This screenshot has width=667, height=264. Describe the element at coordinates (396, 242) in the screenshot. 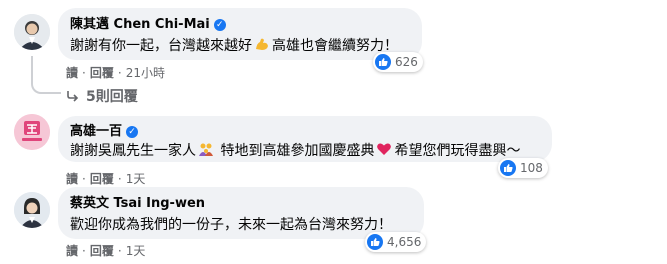

I see `reaction-count: 4,656` at that location.